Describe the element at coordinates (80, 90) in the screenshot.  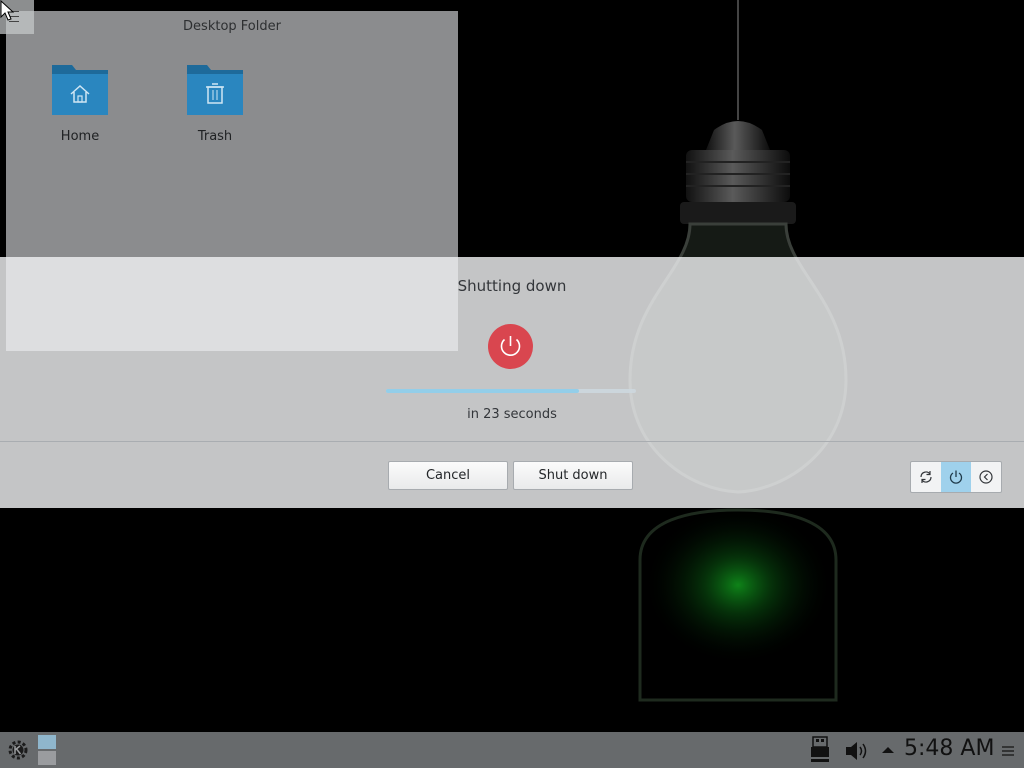
I see `home-folder-icon` at that location.